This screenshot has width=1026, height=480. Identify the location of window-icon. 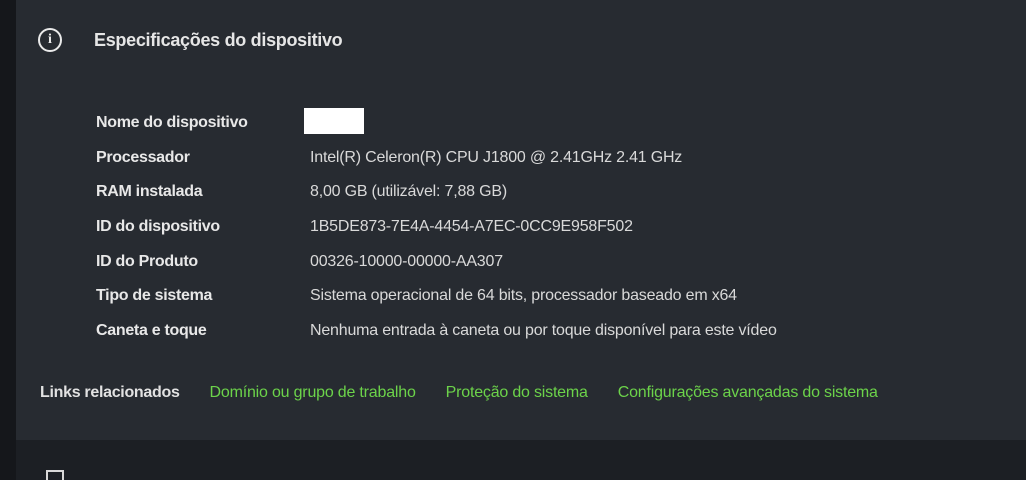
(55, 475).